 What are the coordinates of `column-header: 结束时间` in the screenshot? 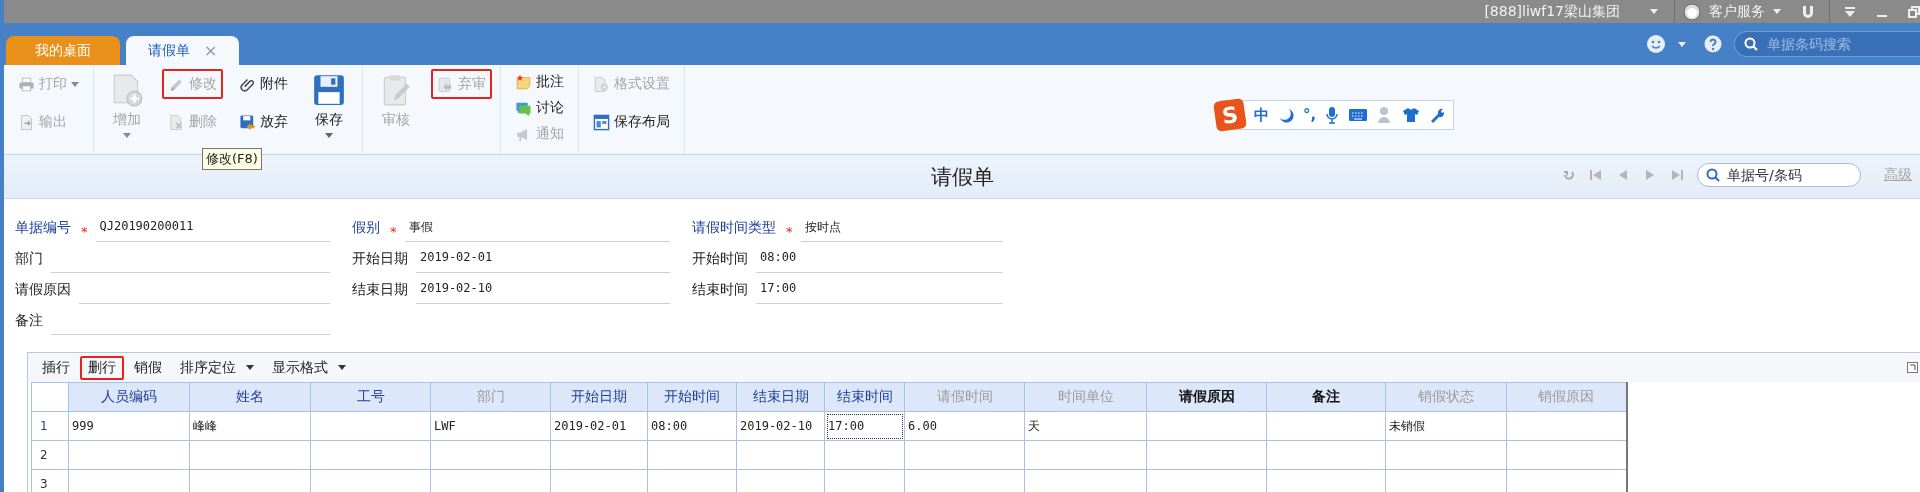 It's located at (864, 397).